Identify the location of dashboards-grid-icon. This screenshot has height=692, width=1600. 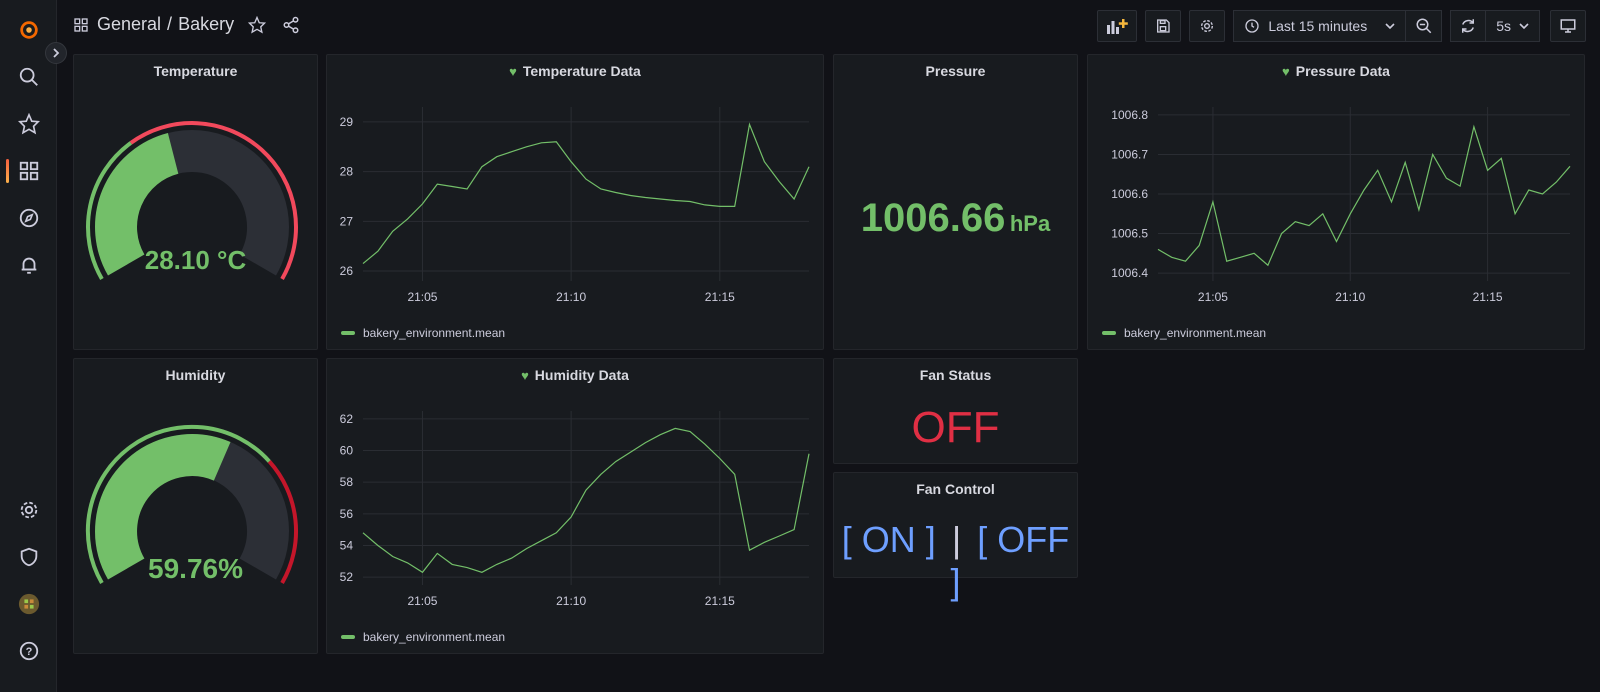
(81, 24).